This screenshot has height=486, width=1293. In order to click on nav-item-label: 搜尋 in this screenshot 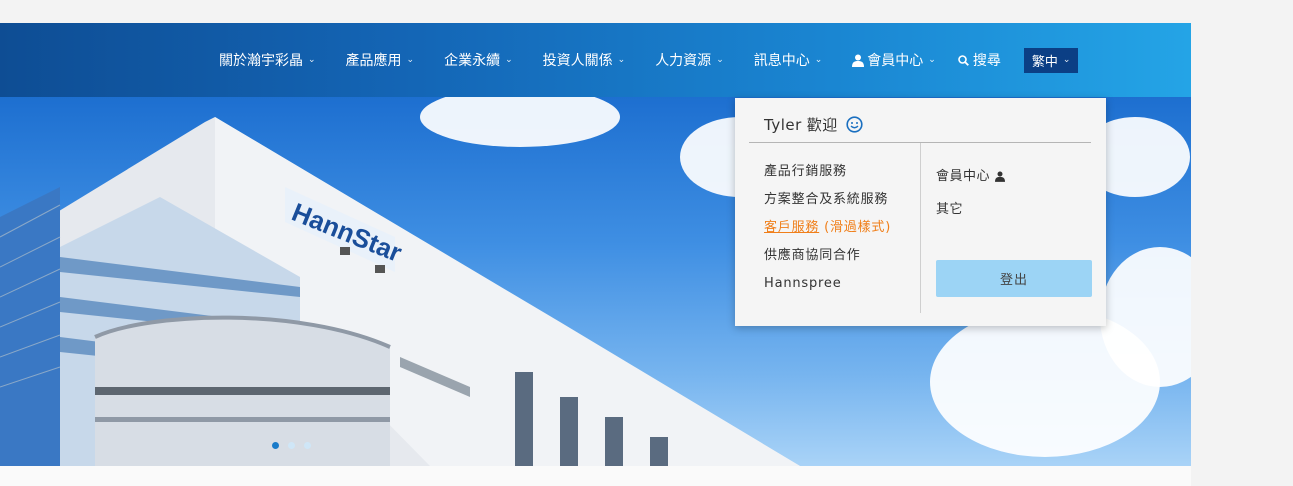, I will do `click(986, 61)`.